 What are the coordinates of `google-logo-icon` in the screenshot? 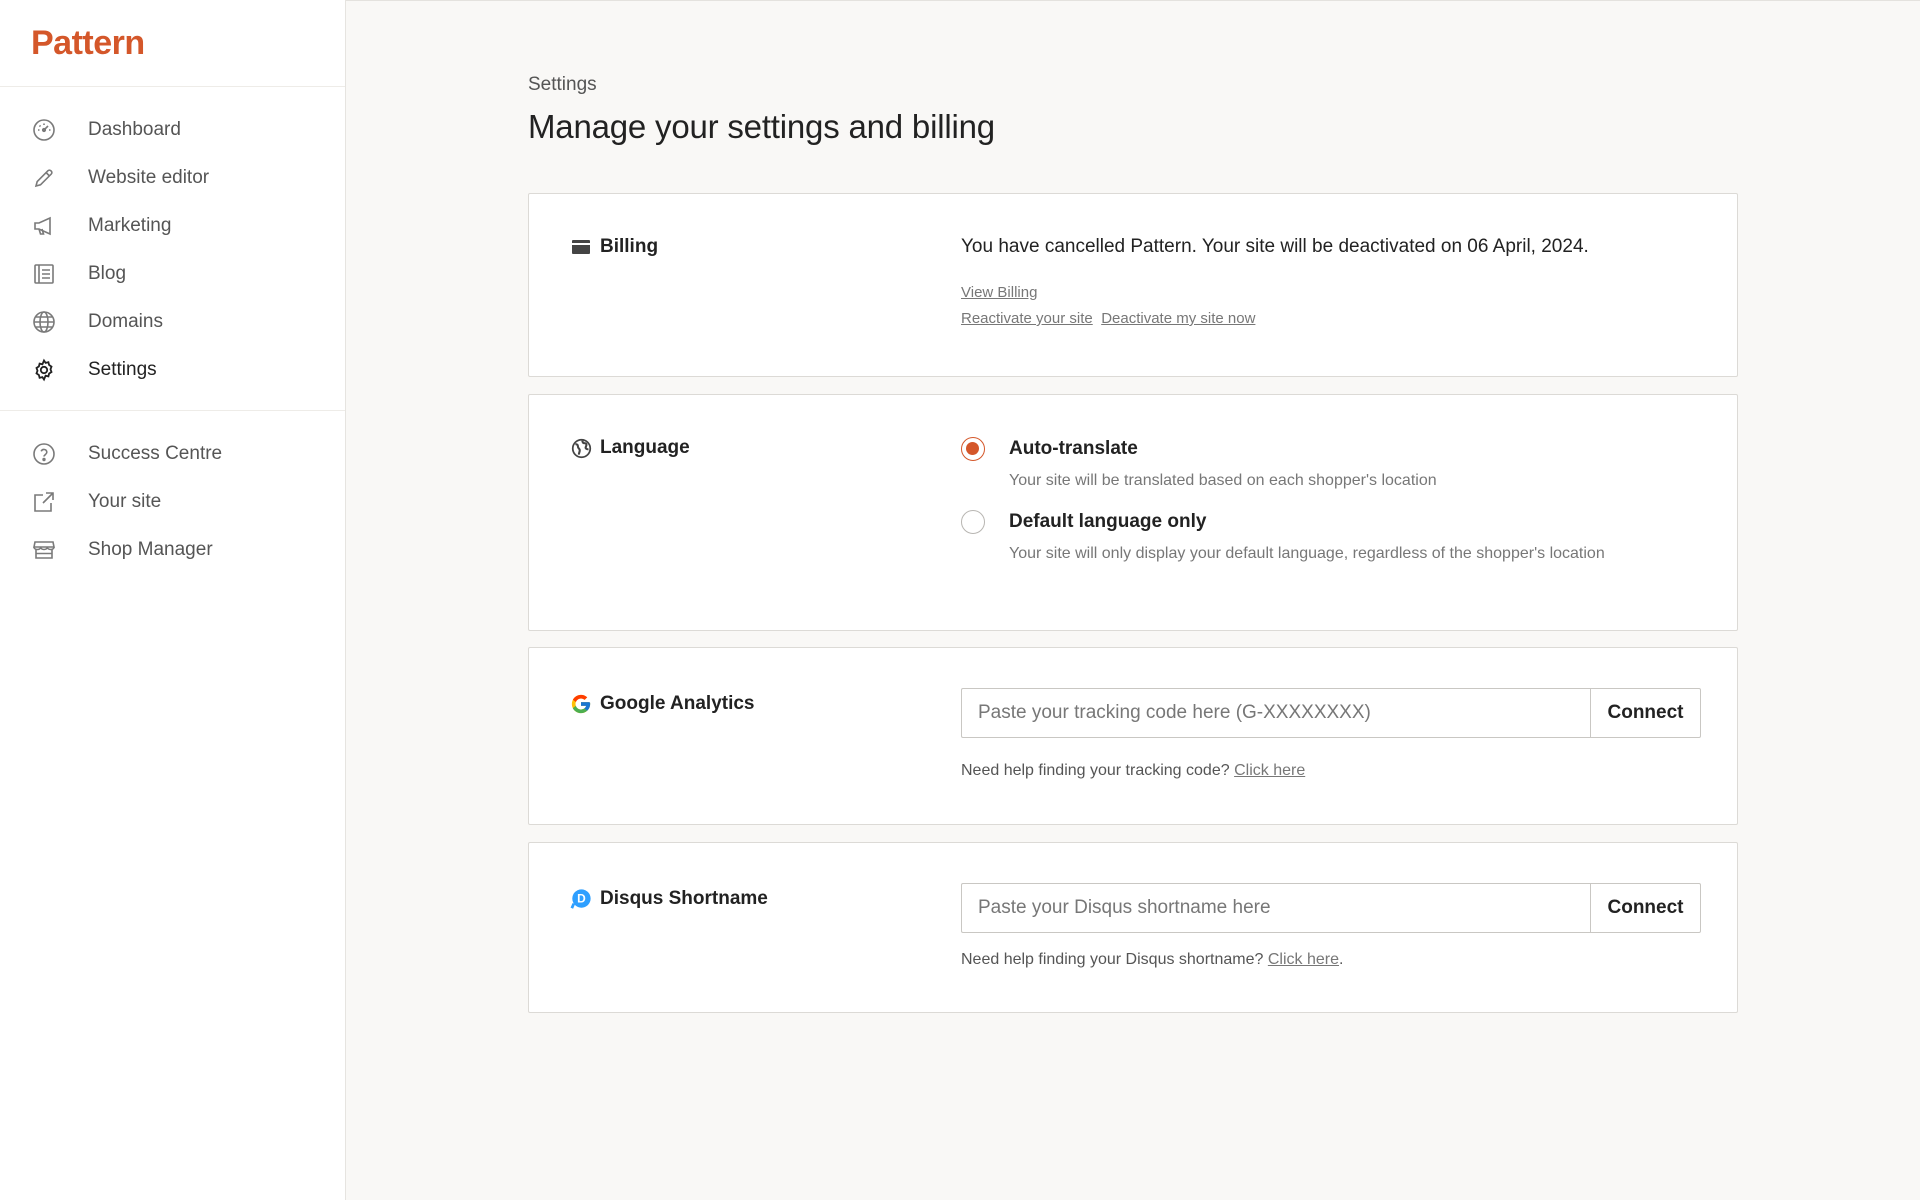 It's located at (581, 704).